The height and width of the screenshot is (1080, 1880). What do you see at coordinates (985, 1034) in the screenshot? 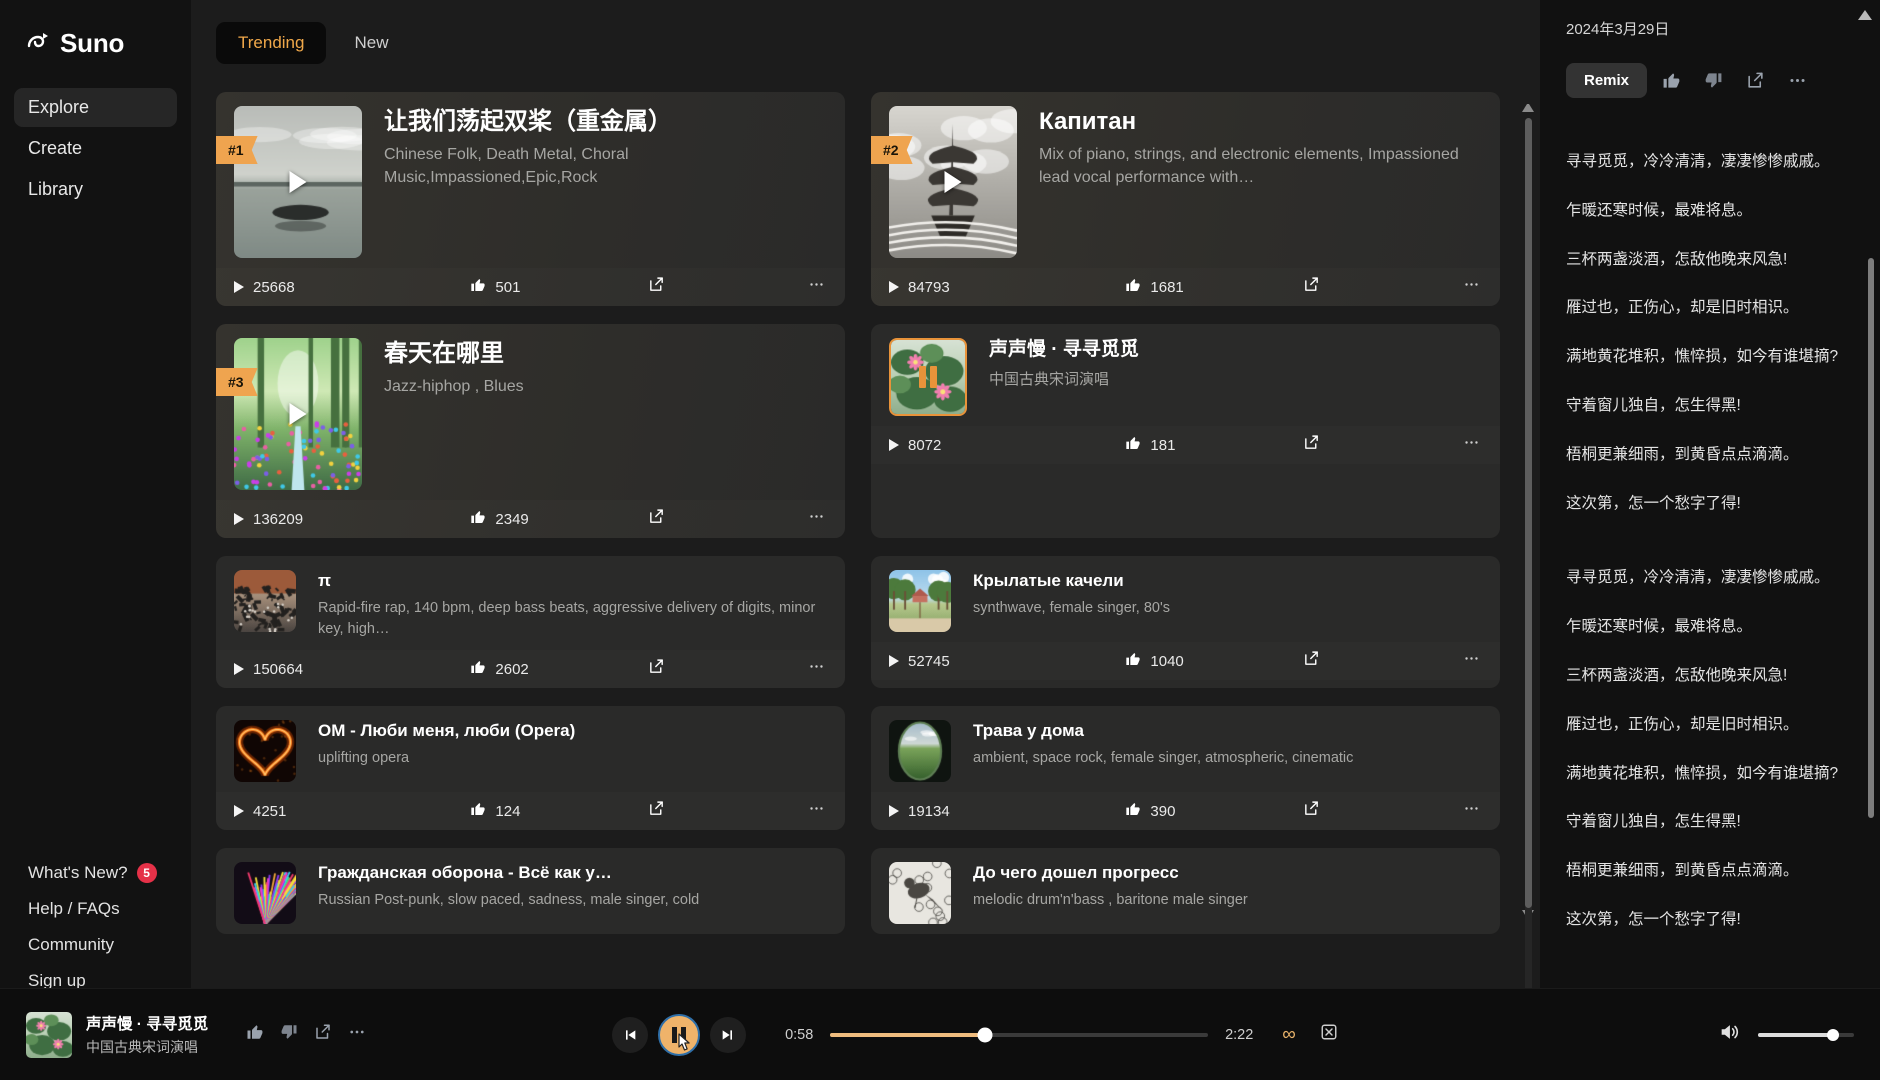
I see `progress-knob` at bounding box center [985, 1034].